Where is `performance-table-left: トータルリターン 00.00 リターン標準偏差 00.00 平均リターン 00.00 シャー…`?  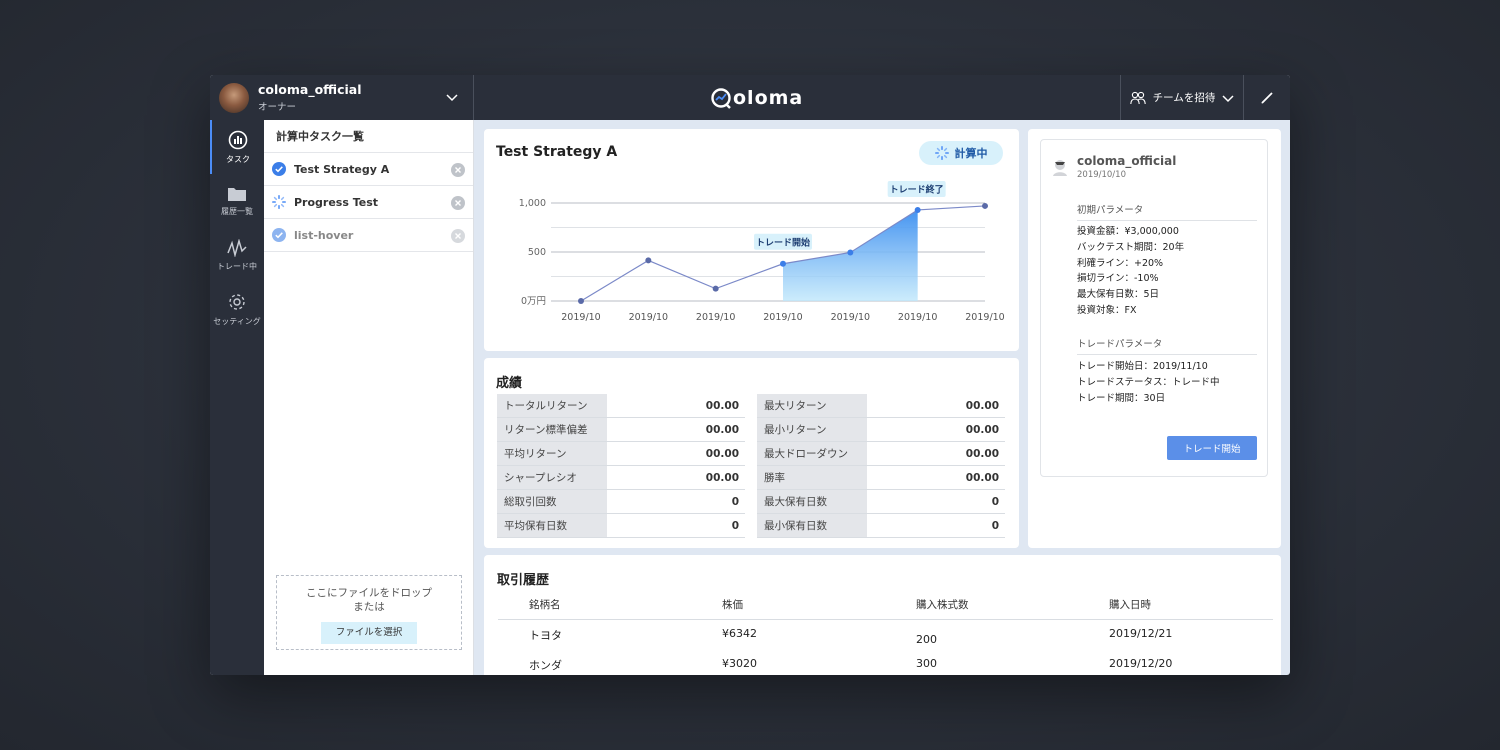
performance-table-left: トータルリターン 00.00 リターン標準偏差 00.00 平均リターン 00.00 シャー… is located at coordinates (621, 466).